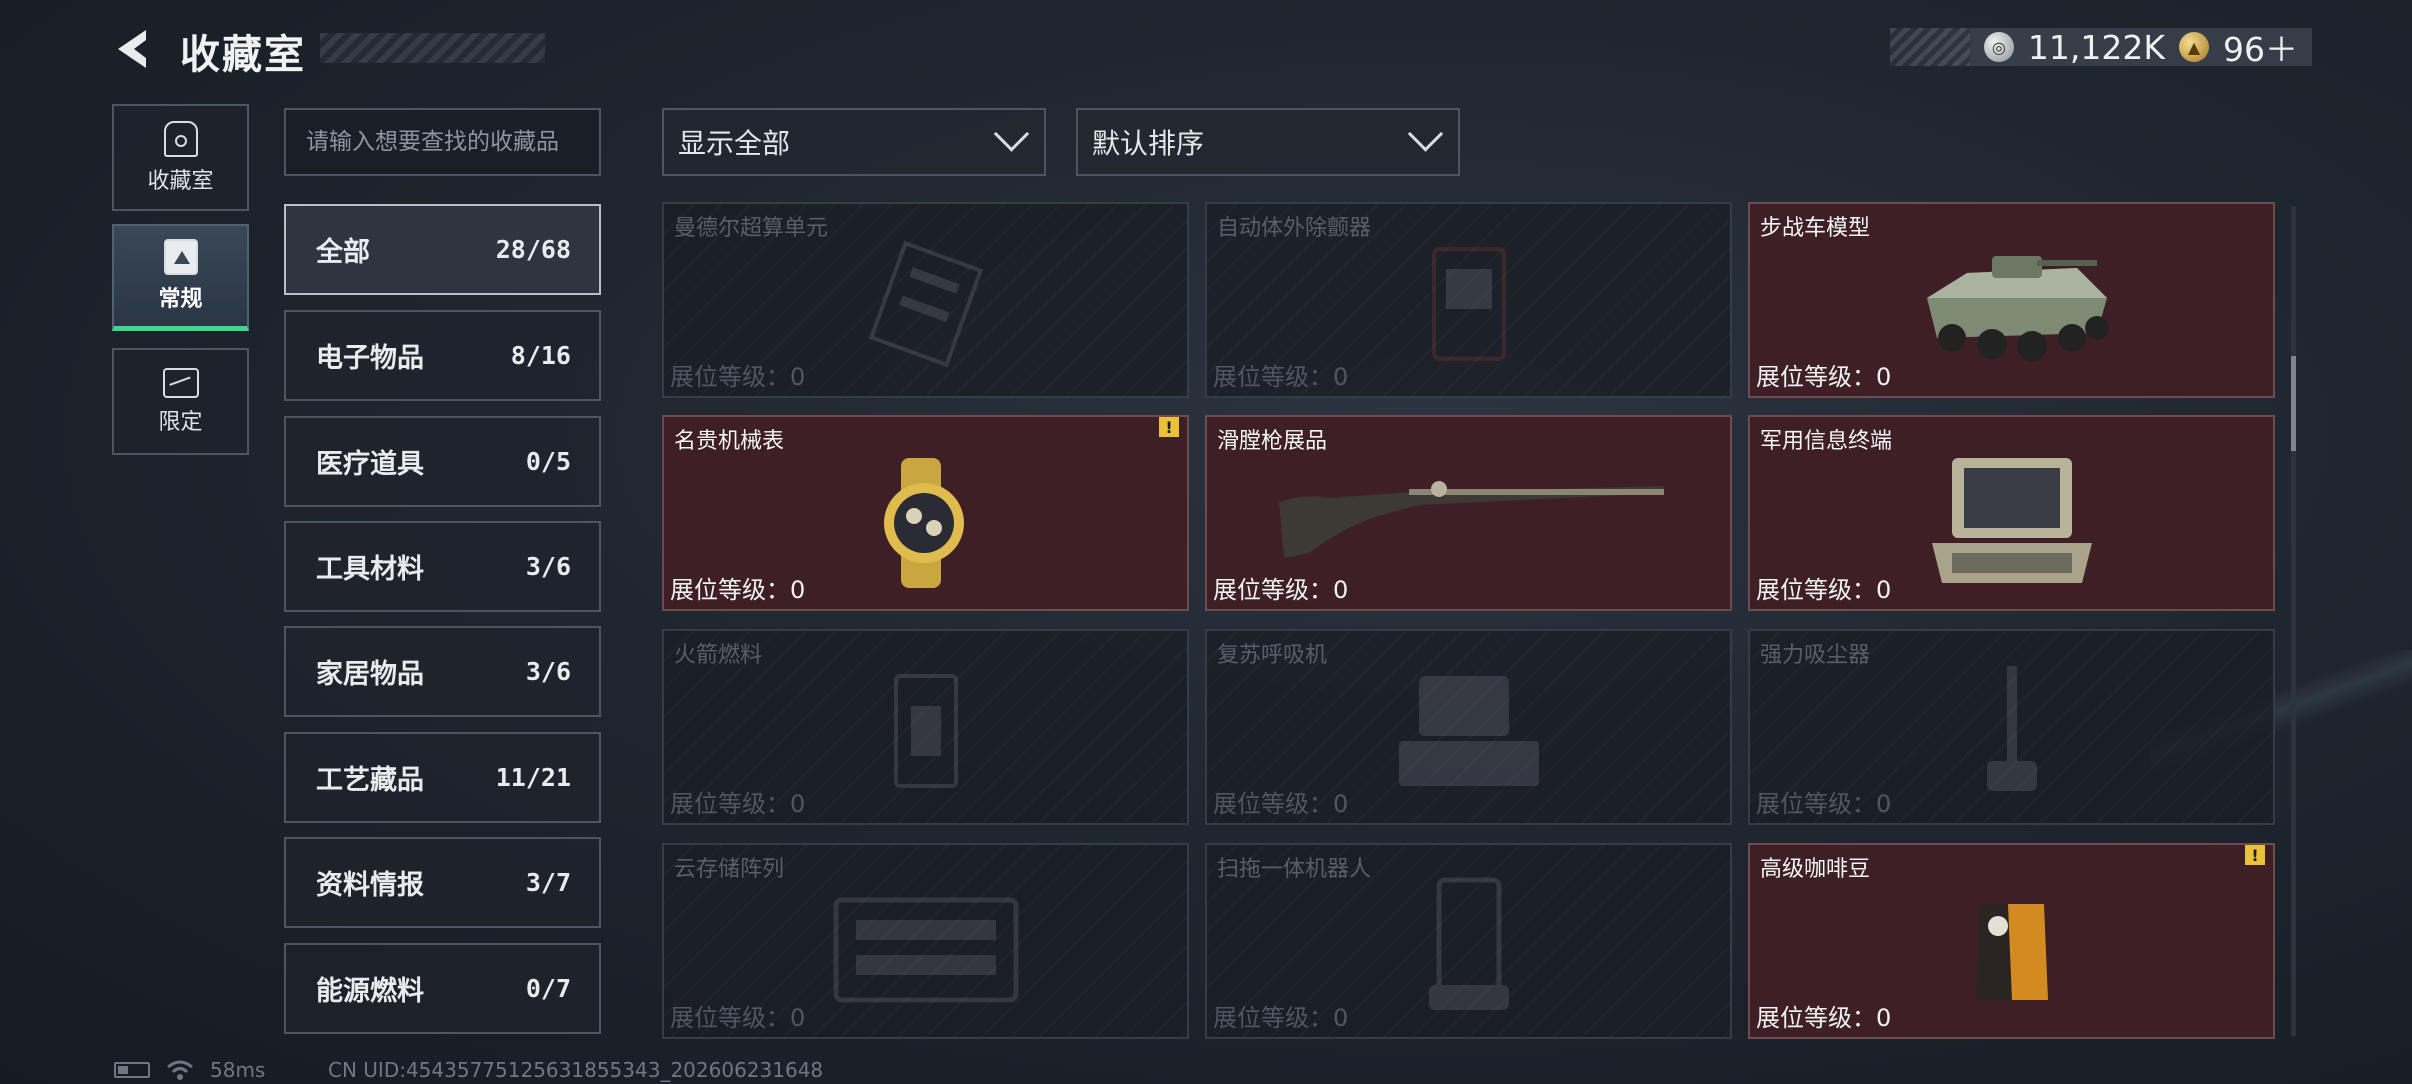  I want to click on currency-bar: ◎ 11,122K ▲ 96＋, so click(2101, 48).